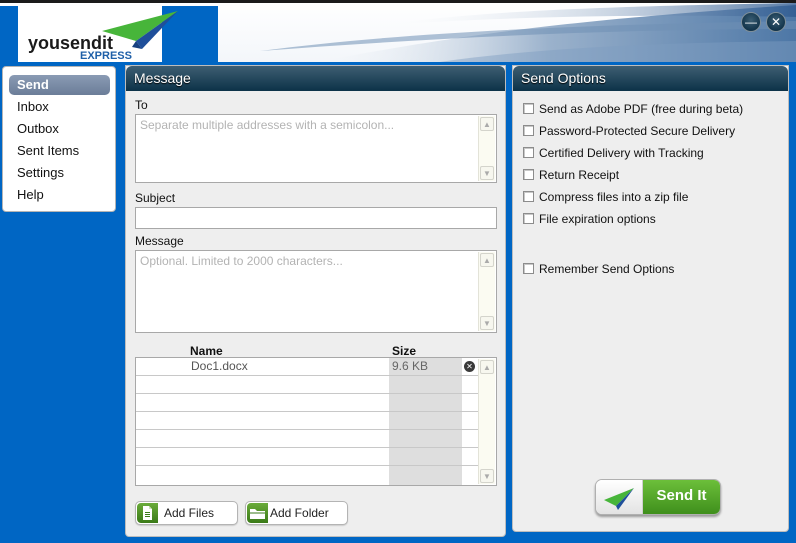  Describe the element at coordinates (155, 198) in the screenshot. I see `subject-label: Subject` at that location.